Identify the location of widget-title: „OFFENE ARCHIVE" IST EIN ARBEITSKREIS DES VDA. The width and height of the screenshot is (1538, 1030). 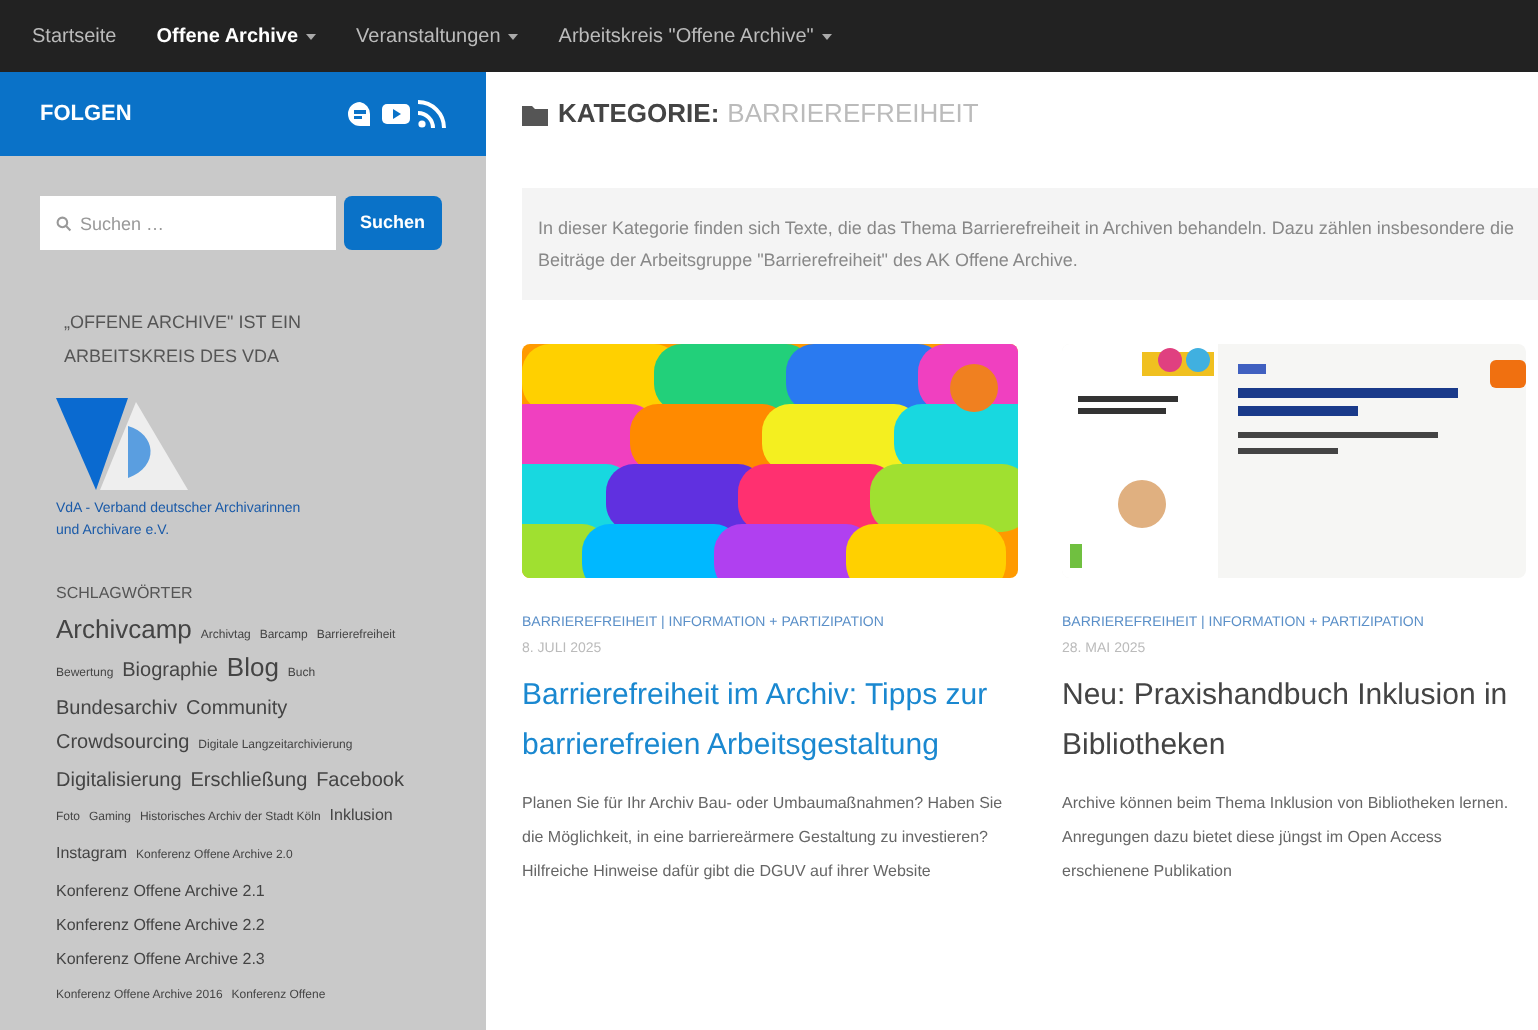
(183, 340).